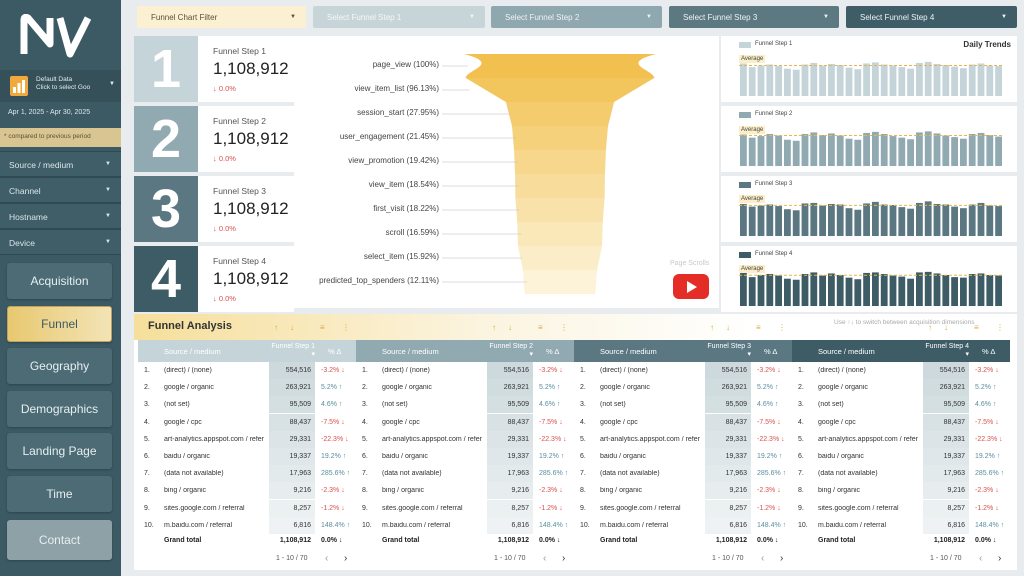  Describe the element at coordinates (839, 491) in the screenshot. I see `row-source: bing / organic` at that location.